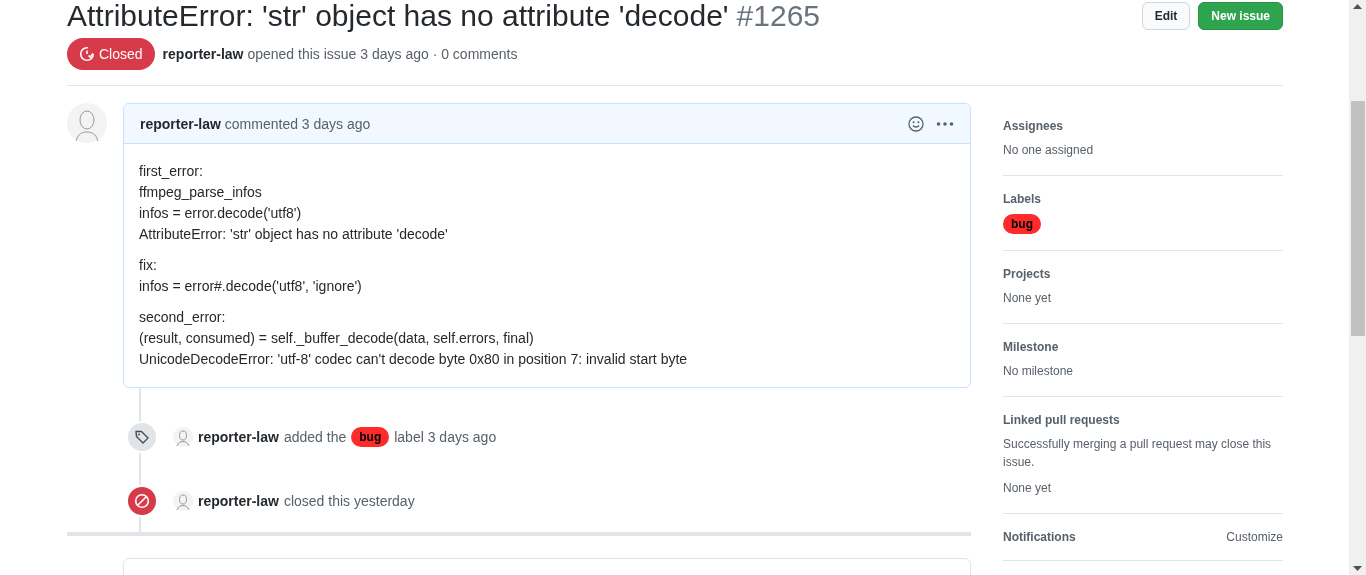 This screenshot has height=575, width=1366. Describe the element at coordinates (398, 16) in the screenshot. I see `issue-title: AttributeError: 'str' object has no attribute 'decode'` at that location.